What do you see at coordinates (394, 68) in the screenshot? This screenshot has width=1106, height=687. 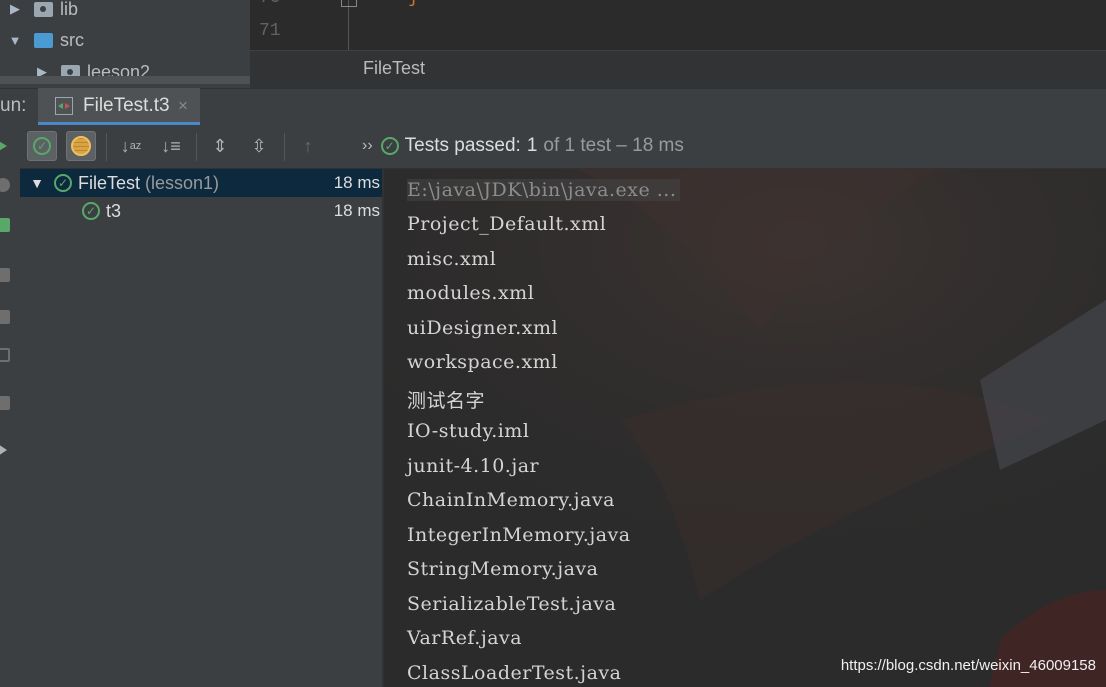 I see `breadcrumb: FileTest` at bounding box center [394, 68].